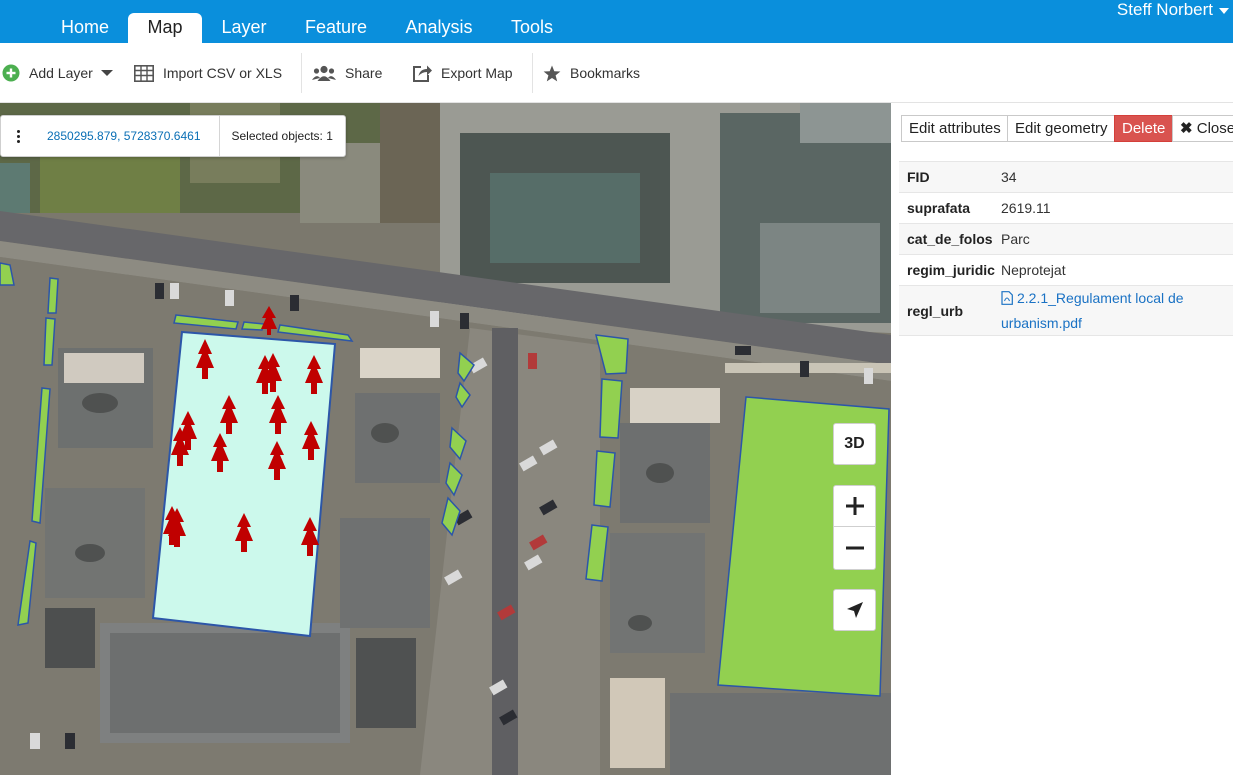 The image size is (1233, 775). I want to click on pdf-link: 2.2.1_Regulament local de urbanism.pdf, so click(1101, 311).